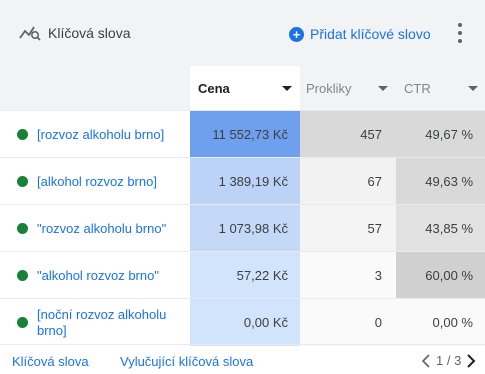  Describe the element at coordinates (245, 322) in the screenshot. I see `cell-cena: 0,00 Kč` at that location.